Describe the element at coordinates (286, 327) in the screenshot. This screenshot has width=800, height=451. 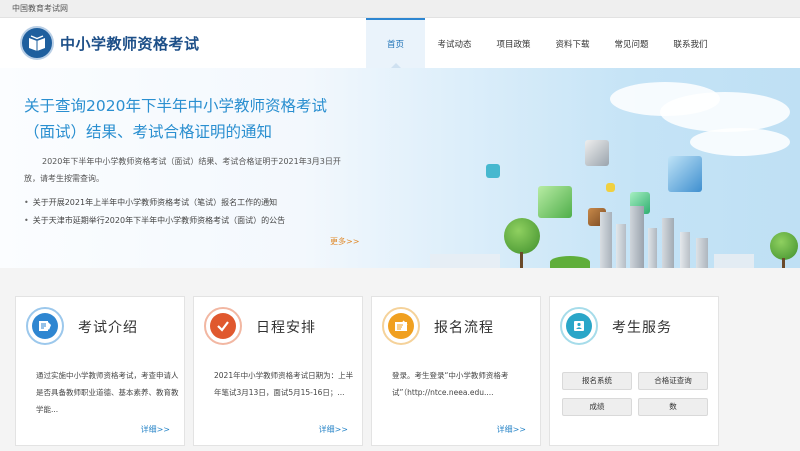
I see `card-title: 日程安排` at that location.